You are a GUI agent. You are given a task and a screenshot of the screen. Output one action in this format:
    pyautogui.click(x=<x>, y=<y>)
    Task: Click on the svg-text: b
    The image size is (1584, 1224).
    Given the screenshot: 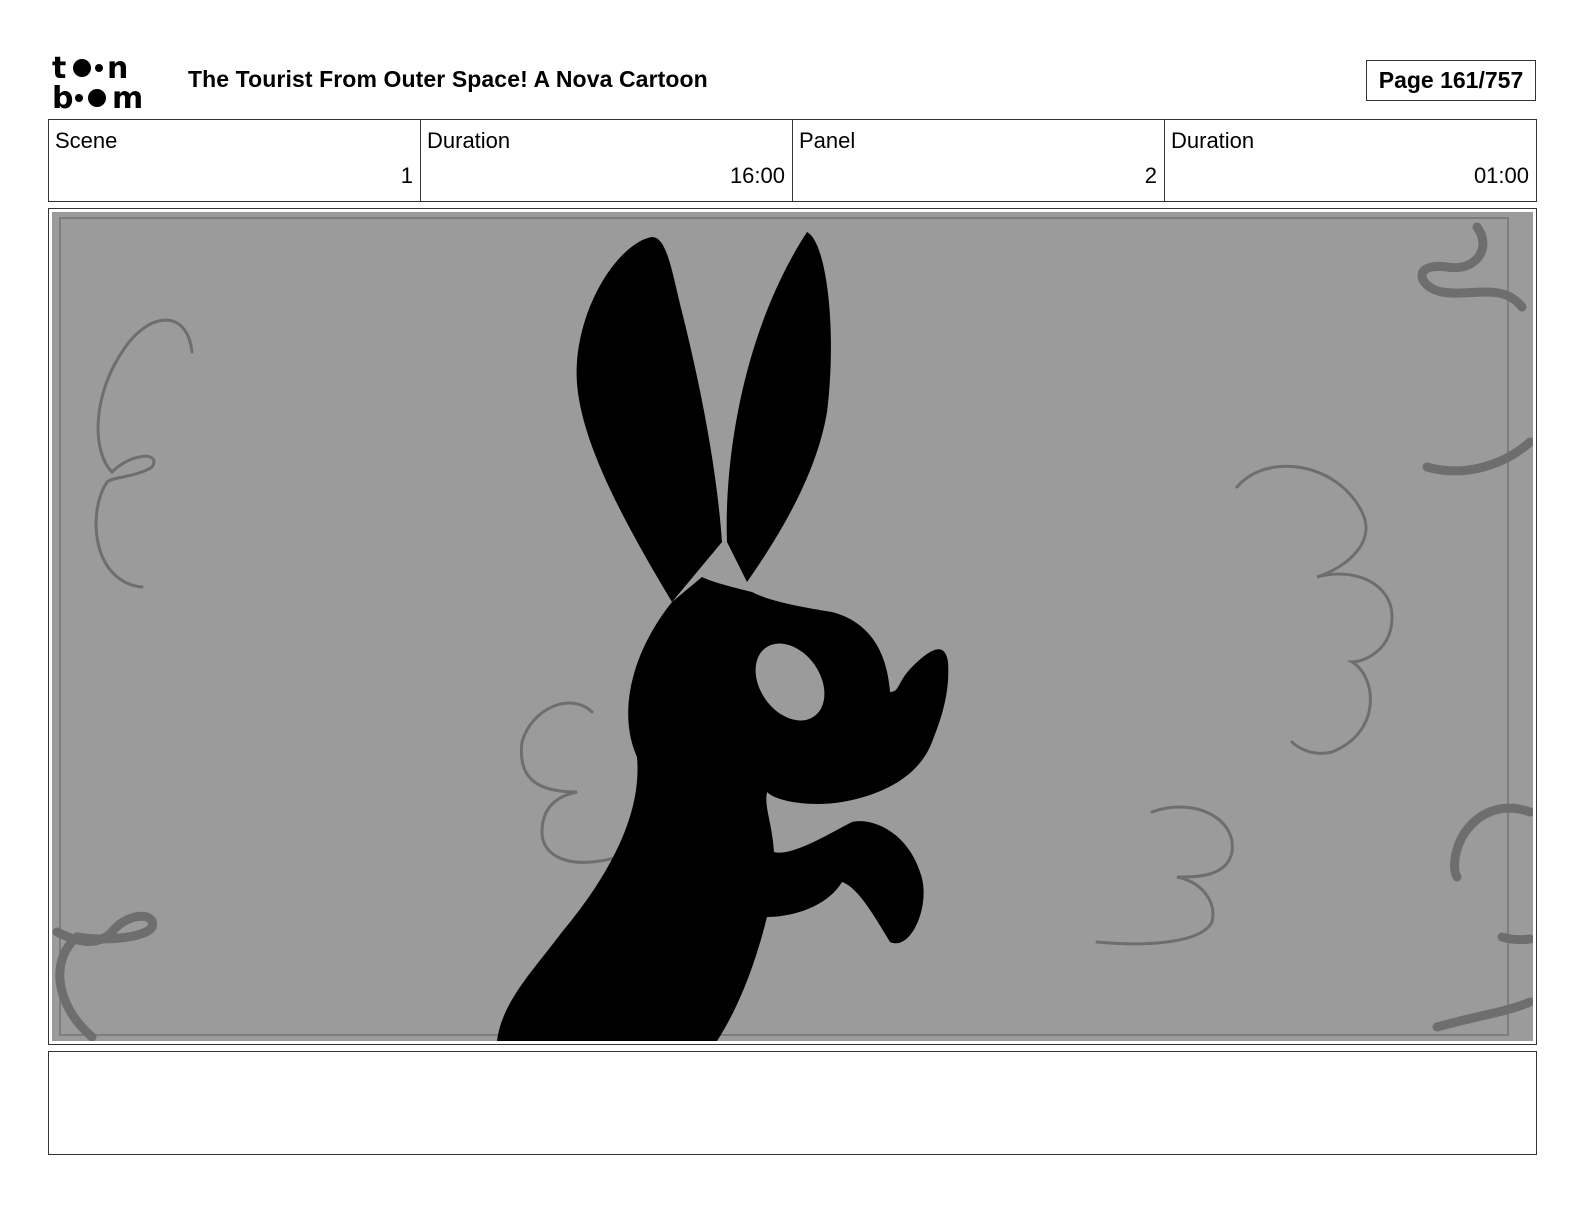 What is the action you would take?
    pyautogui.click(x=62, y=96)
    